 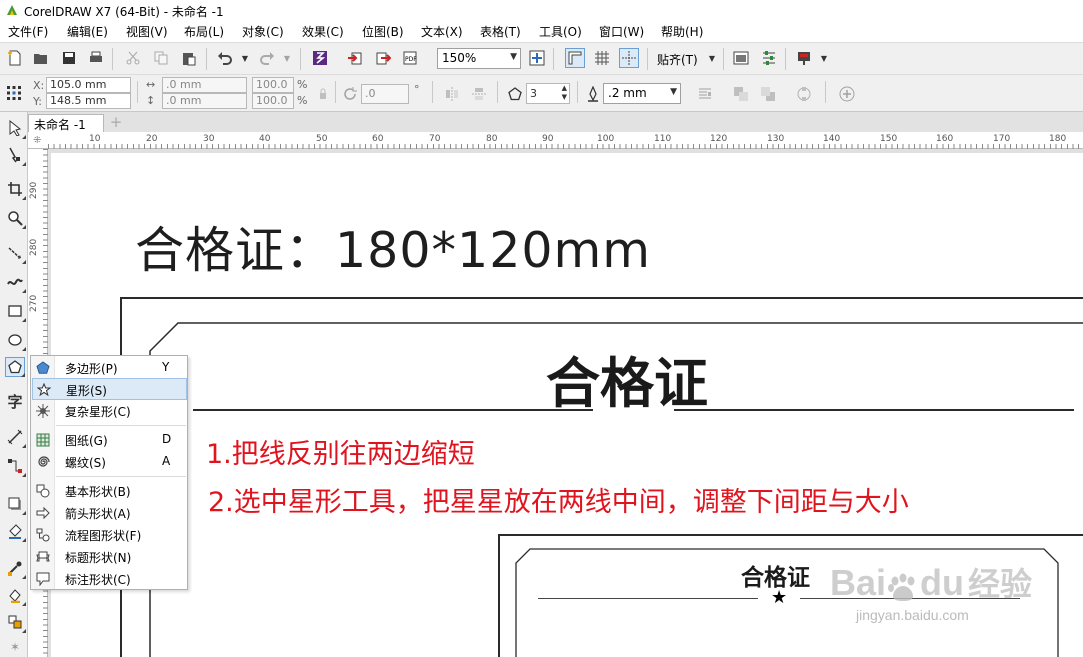 What do you see at coordinates (410, 58) in the screenshot?
I see `publish-pdf-icon: PDF` at bounding box center [410, 58].